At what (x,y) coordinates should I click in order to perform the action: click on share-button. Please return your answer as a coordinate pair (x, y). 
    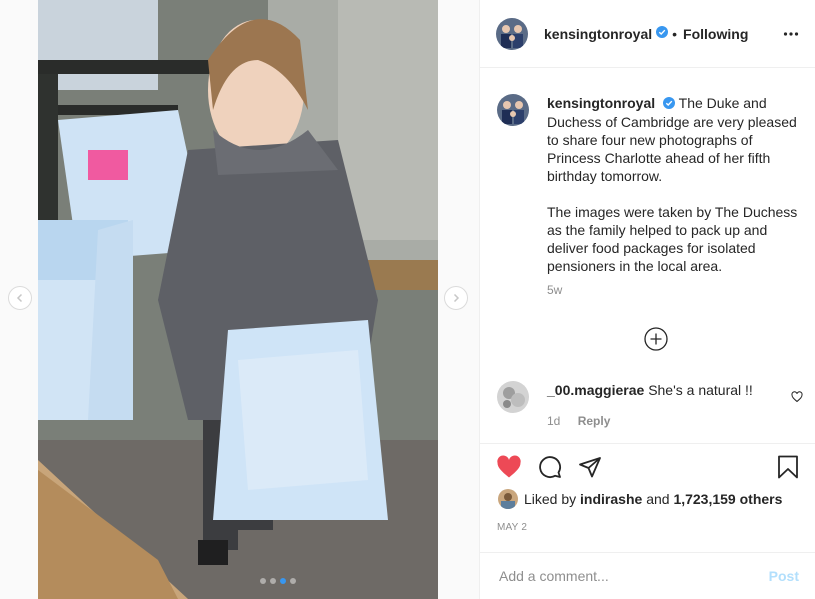
    Looking at the image, I should click on (590, 469).